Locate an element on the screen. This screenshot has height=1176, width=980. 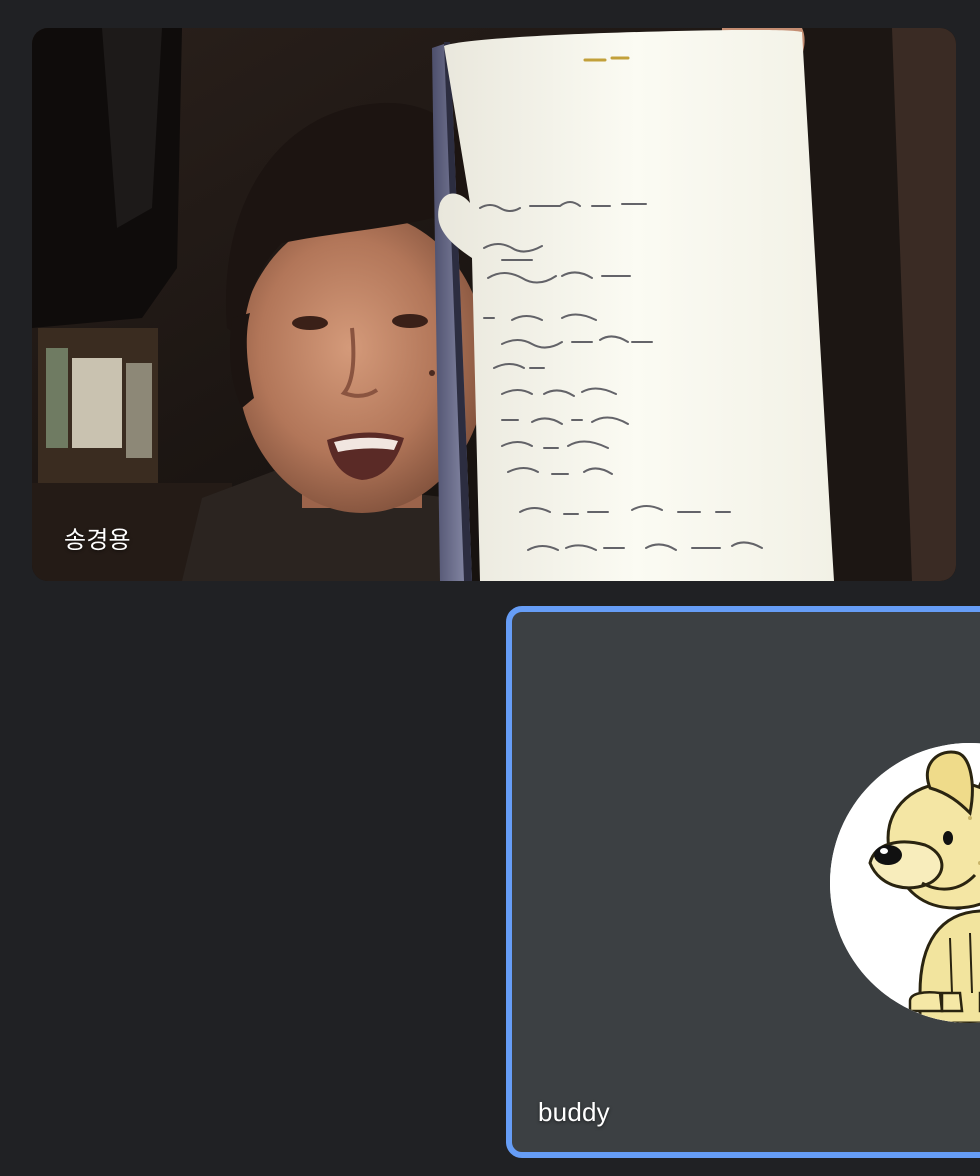
dog-avatar-icon is located at coordinates (905, 883).